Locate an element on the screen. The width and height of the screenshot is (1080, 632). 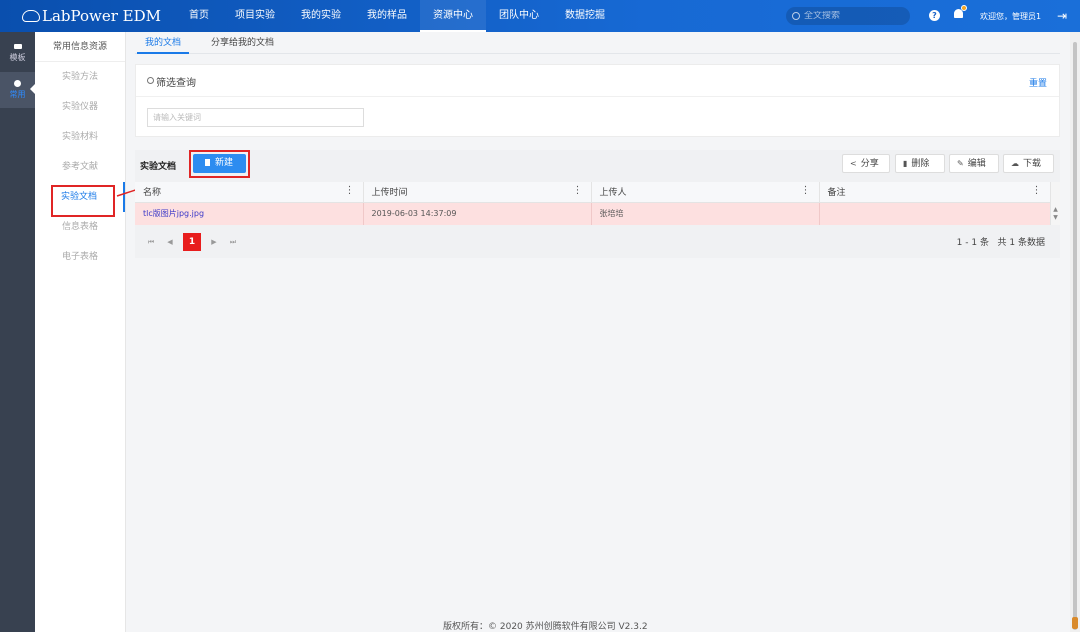
sidebar-item-methods: 实验方法 is located at coordinates (80, 77).